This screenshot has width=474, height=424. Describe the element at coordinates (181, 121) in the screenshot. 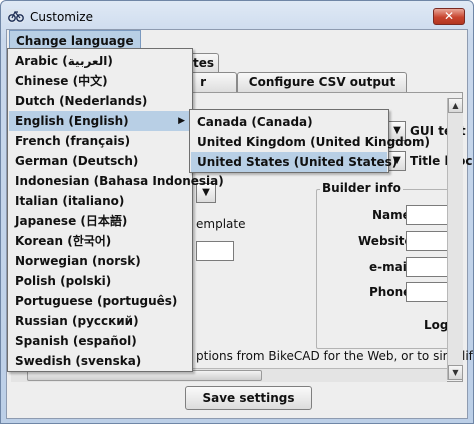

I see `submenu-arrow-icon: ▶` at that location.